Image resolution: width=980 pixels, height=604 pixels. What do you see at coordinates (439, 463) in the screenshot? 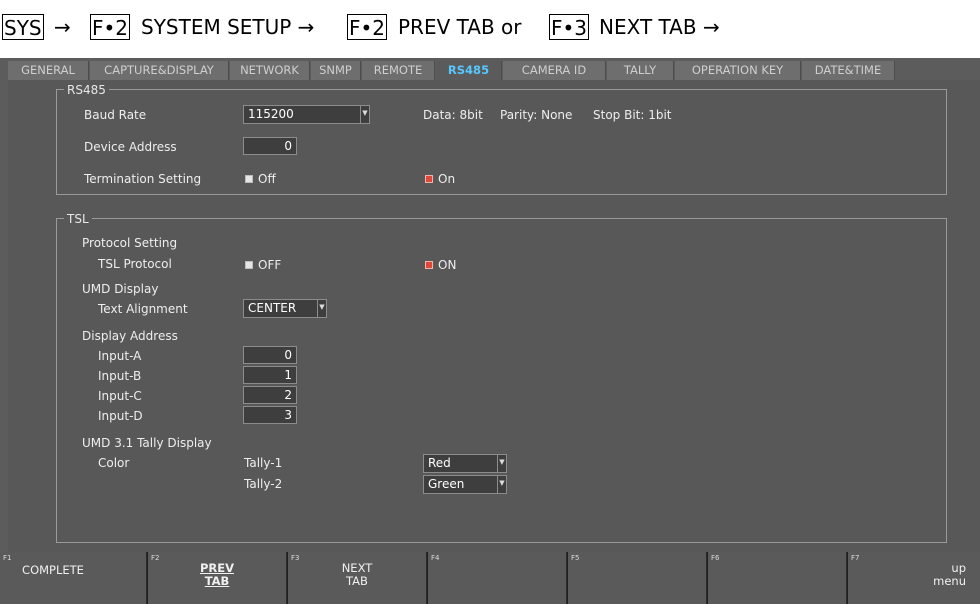
I see `tally-1-color-value: Red` at bounding box center [439, 463].